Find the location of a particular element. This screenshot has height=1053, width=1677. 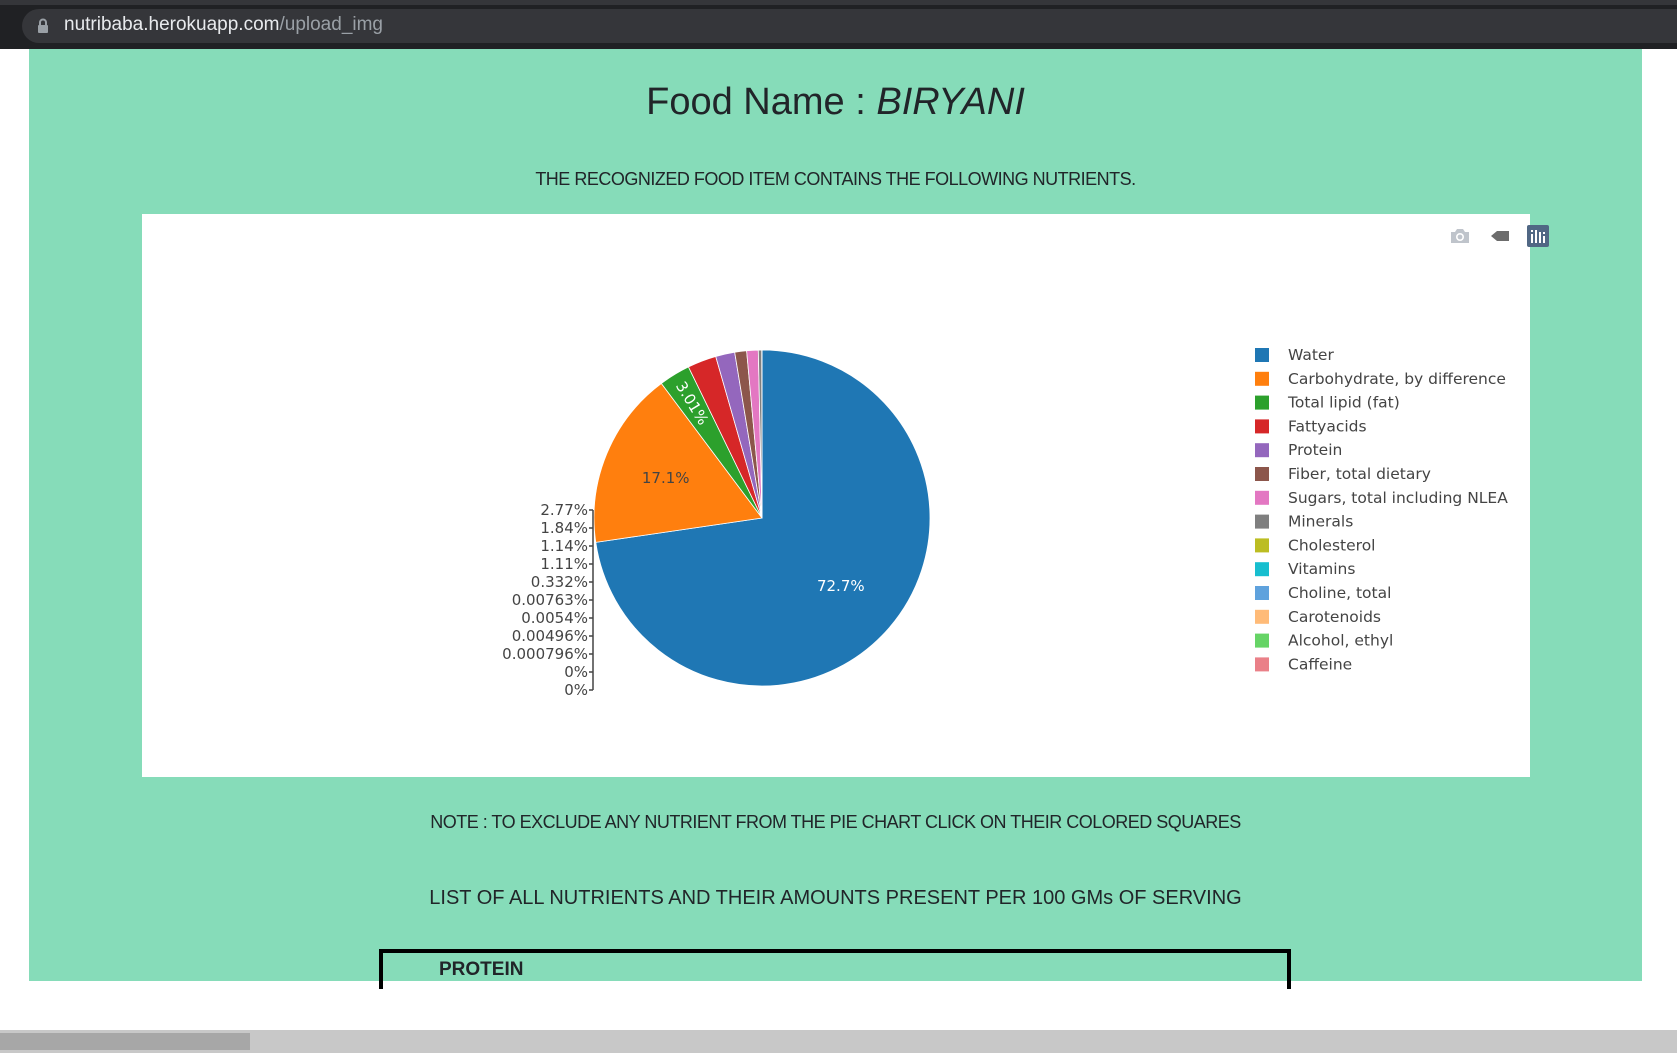

legend-item-carotenoids: Carotenoids is located at coordinates (1318, 617).